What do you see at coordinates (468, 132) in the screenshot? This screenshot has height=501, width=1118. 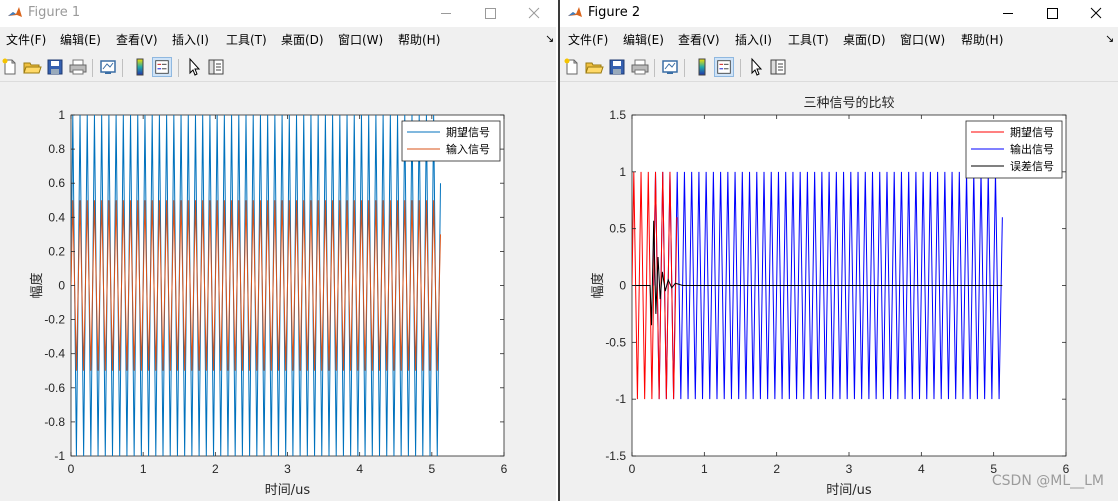 I see `legend-entry: 期望信号` at bounding box center [468, 132].